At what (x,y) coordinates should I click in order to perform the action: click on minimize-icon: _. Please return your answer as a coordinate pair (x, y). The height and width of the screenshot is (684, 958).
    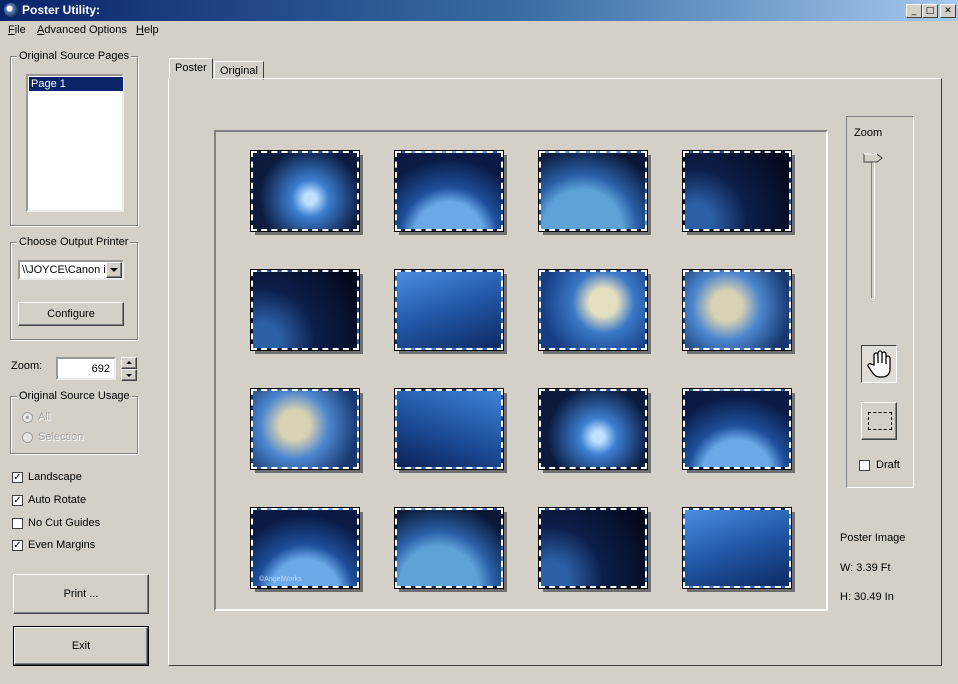
    Looking at the image, I should click on (914, 11).